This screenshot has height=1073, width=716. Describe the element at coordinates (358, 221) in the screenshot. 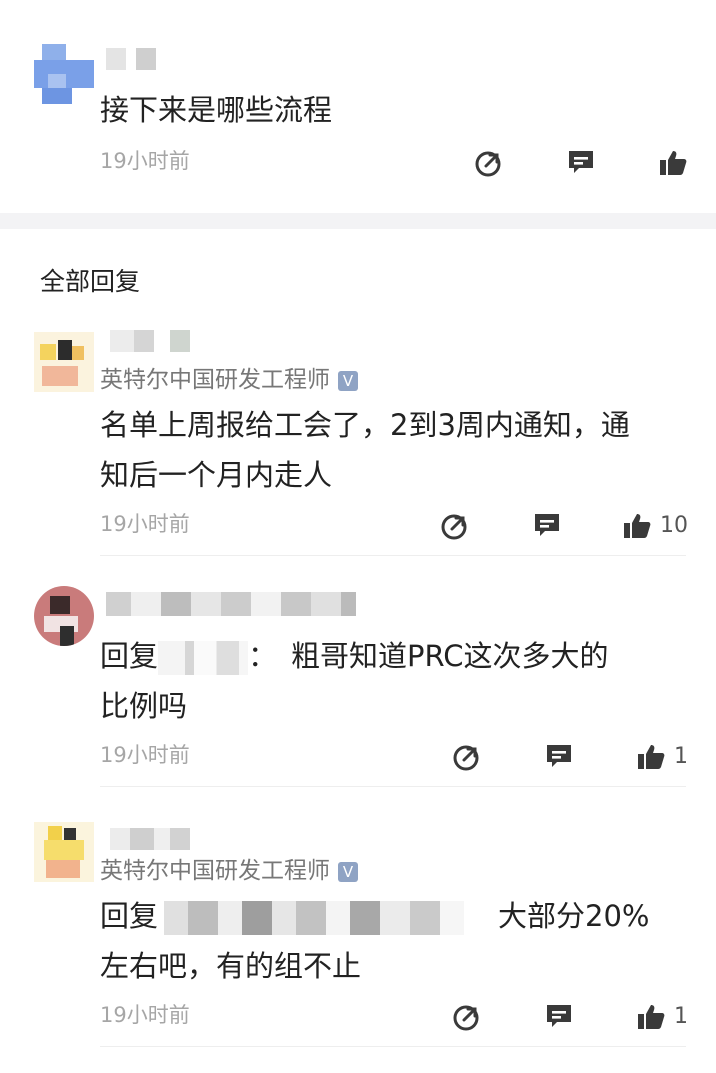

I see `section-separator` at that location.